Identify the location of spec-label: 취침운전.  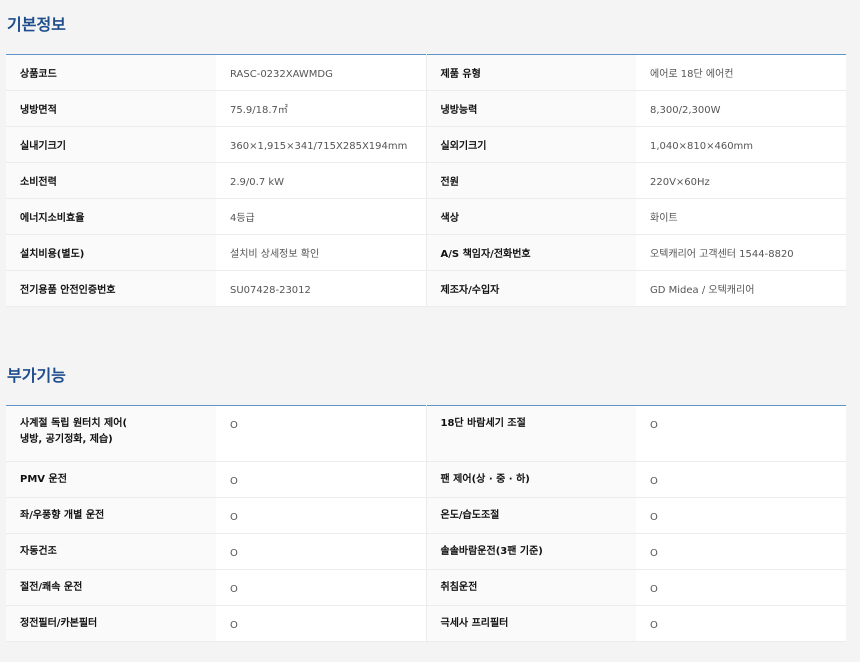
(531, 587).